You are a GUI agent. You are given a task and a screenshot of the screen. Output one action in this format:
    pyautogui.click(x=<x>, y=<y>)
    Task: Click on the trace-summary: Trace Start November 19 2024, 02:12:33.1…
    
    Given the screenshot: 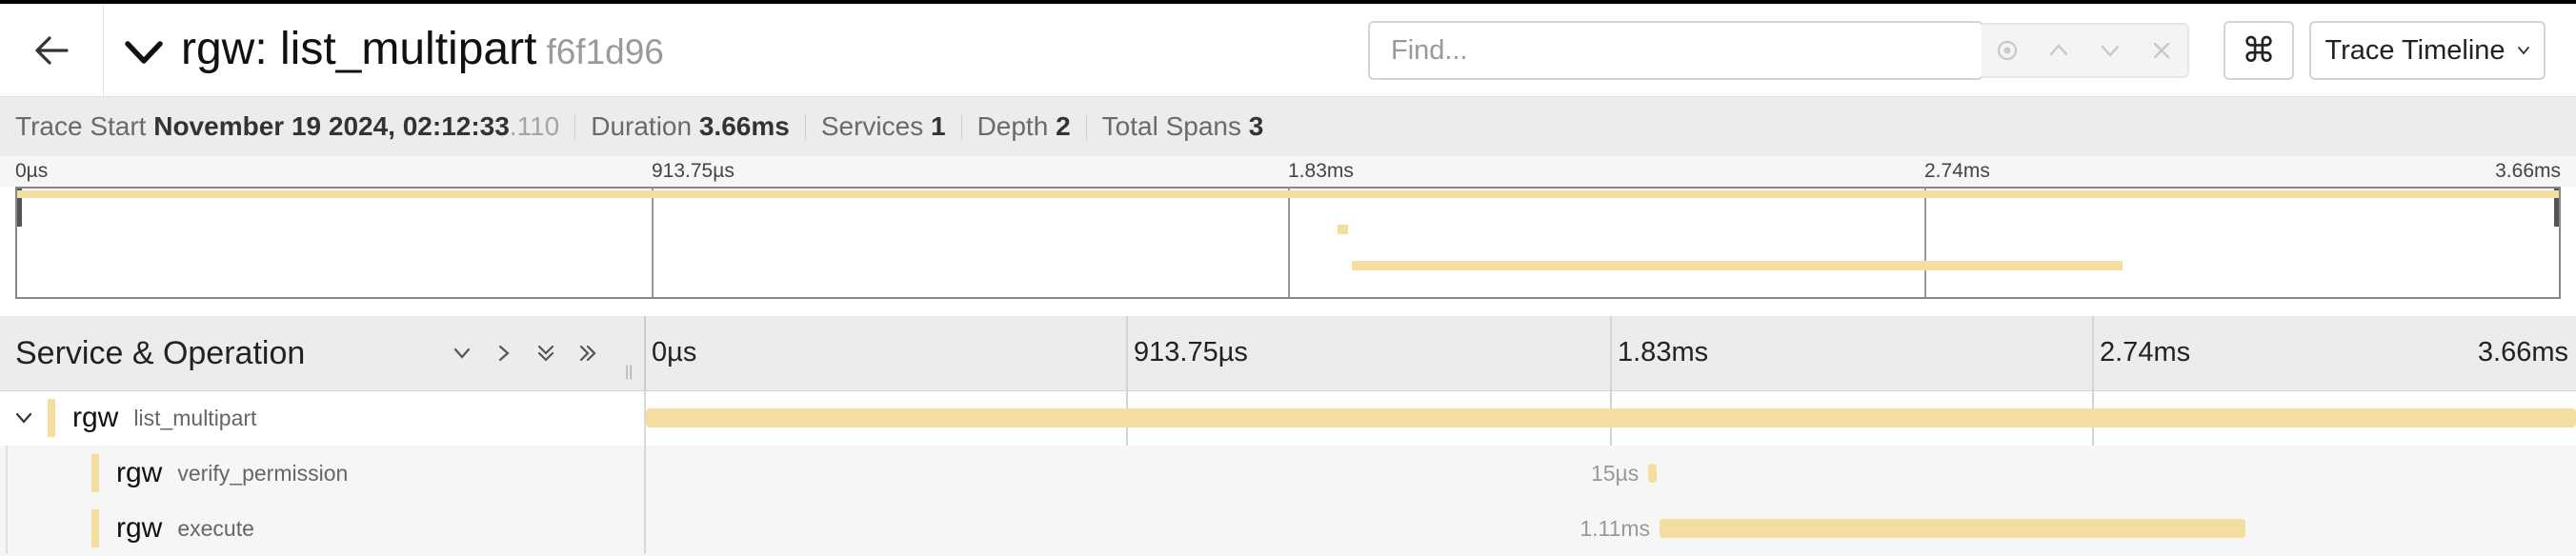 What is the action you would take?
    pyautogui.click(x=1288, y=127)
    